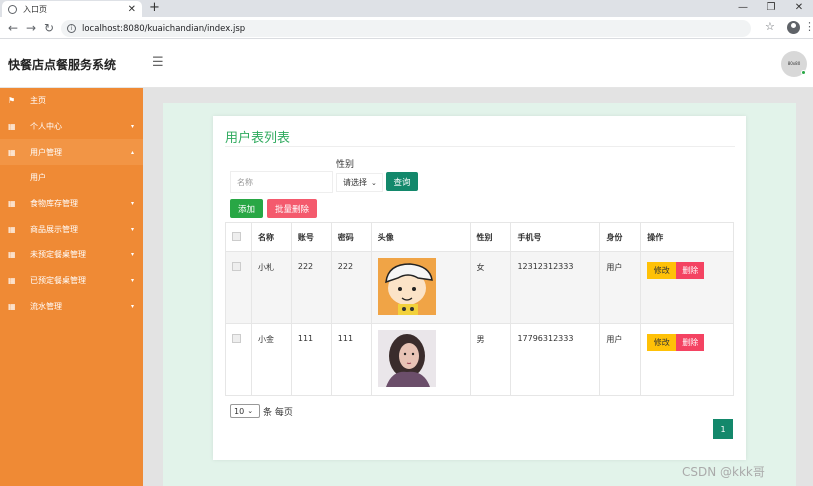  Describe the element at coordinates (31, 28) in the screenshot. I see `forward-icon: →` at that location.